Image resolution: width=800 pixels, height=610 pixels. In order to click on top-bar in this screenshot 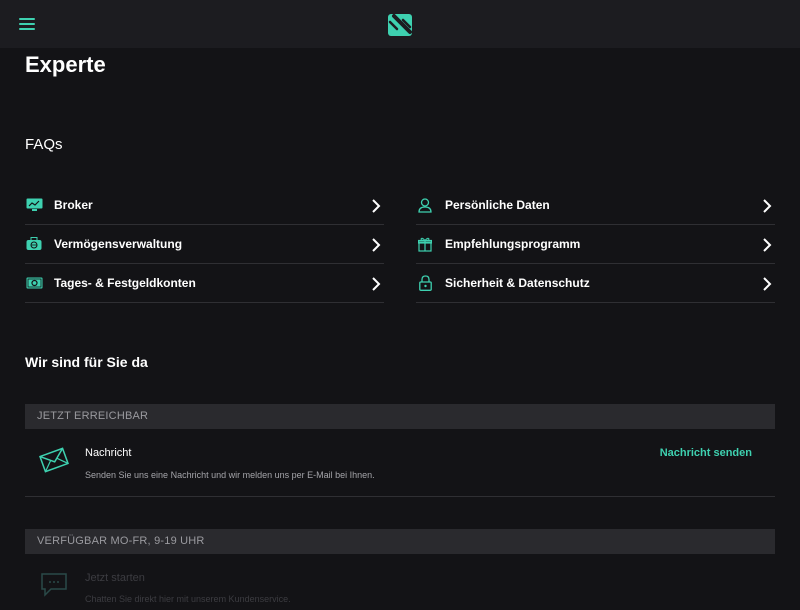, I will do `click(400, 24)`.